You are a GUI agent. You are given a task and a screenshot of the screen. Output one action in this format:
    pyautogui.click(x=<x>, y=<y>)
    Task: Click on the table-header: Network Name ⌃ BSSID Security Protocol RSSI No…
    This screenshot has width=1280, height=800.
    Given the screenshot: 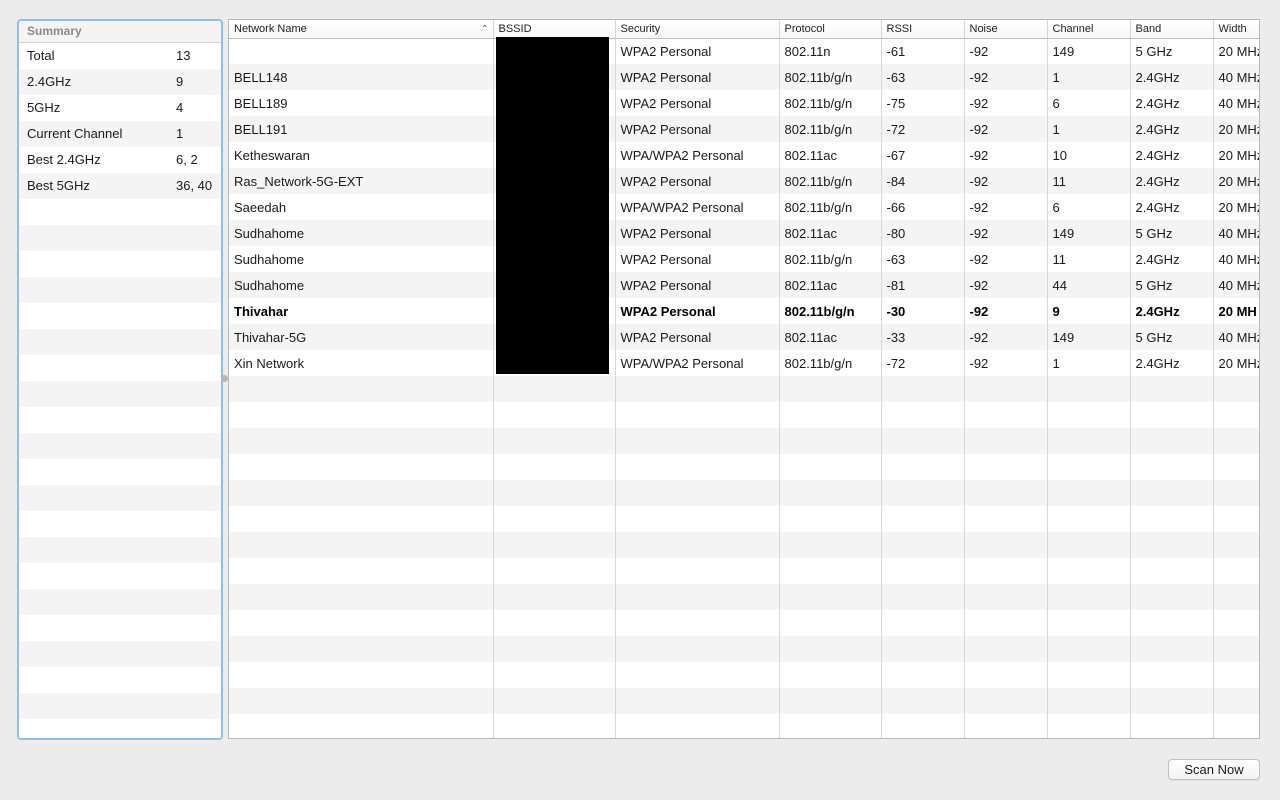 What is the action you would take?
    pyautogui.click(x=744, y=29)
    